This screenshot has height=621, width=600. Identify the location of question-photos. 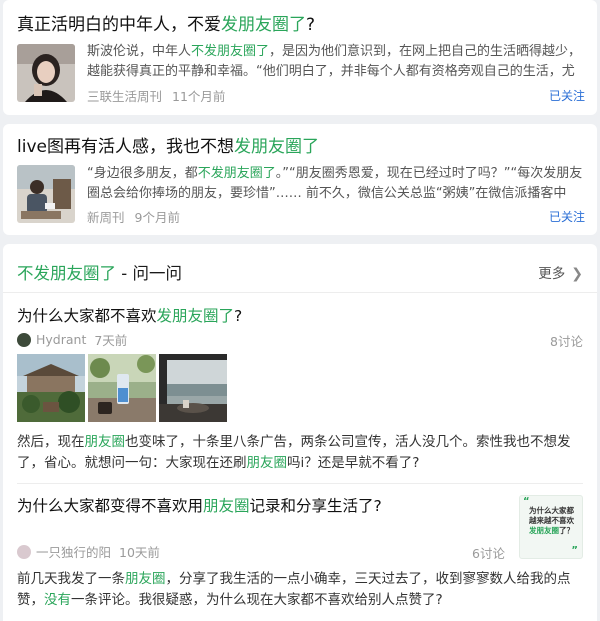
(123, 388).